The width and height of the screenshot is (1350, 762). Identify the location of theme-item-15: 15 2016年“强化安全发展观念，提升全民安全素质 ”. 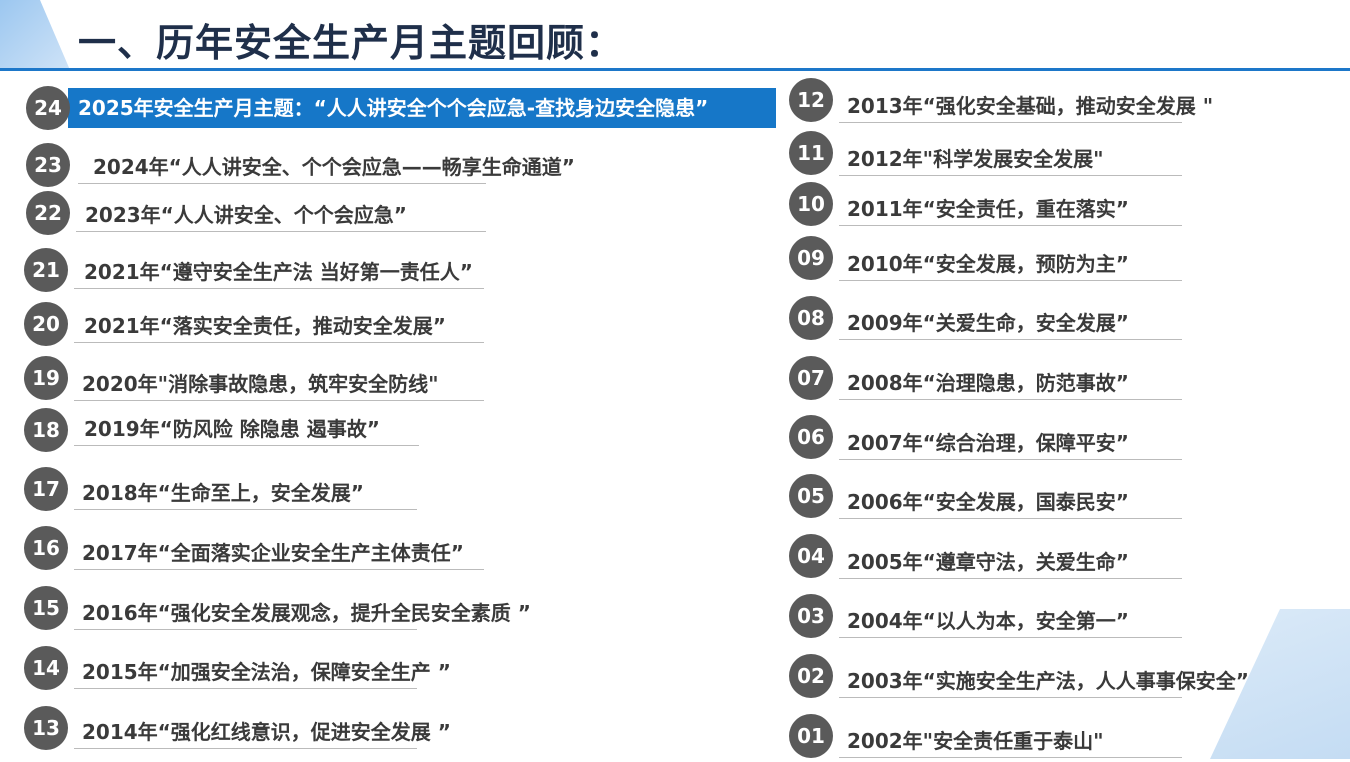
(294, 610).